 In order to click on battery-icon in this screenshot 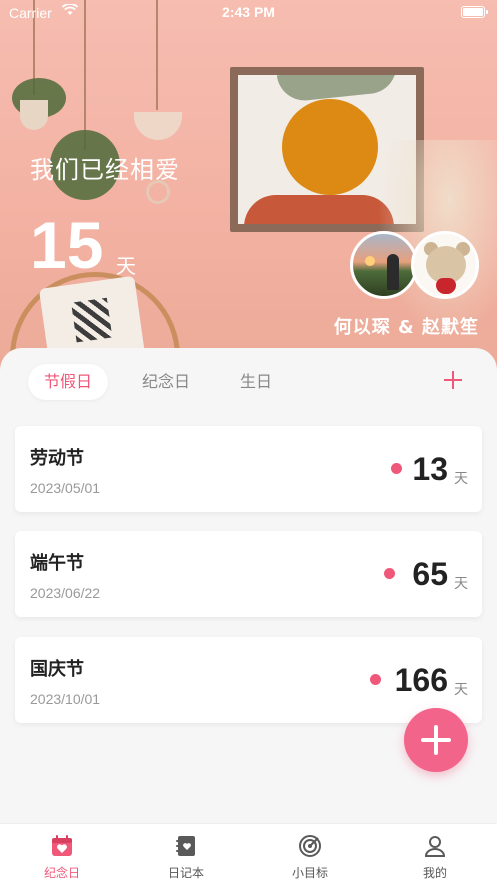, I will do `click(474, 12)`.